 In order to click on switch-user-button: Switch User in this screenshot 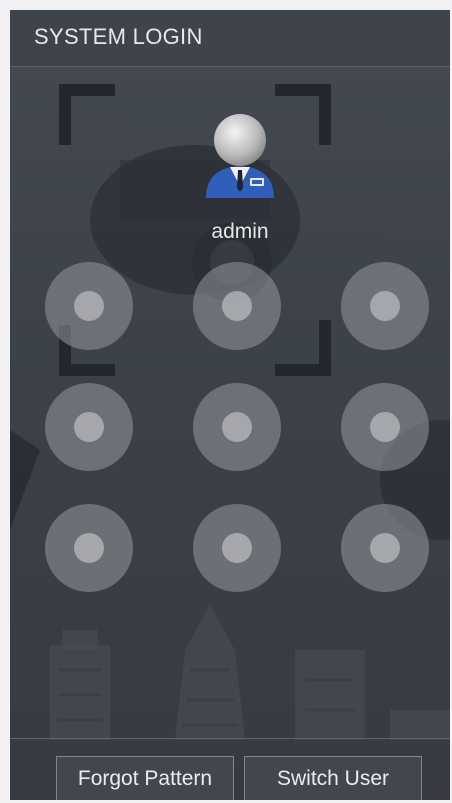, I will do `click(333, 778)`.